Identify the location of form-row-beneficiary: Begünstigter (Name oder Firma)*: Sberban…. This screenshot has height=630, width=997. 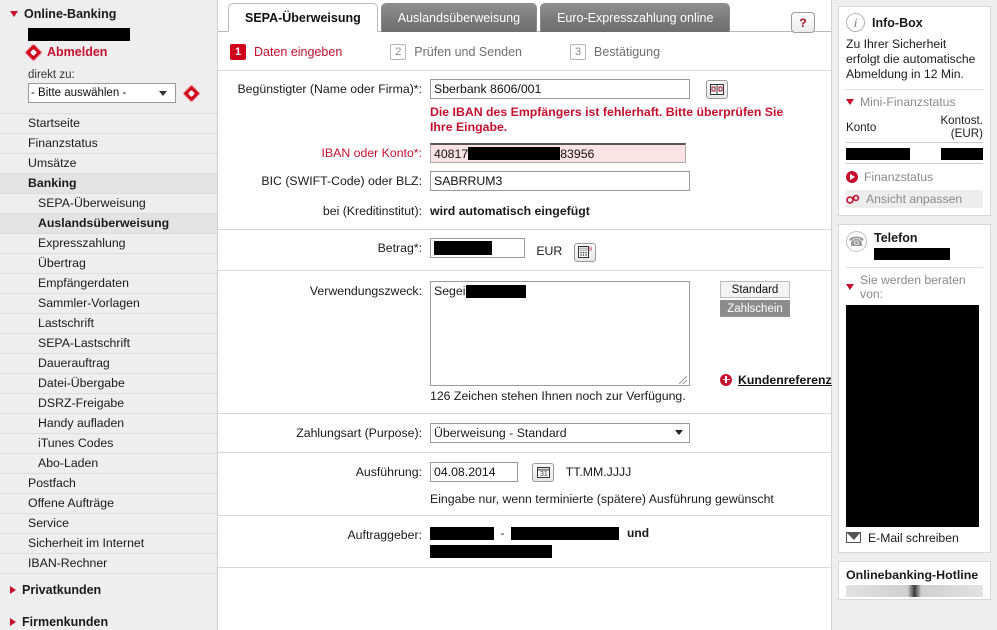
(524, 87).